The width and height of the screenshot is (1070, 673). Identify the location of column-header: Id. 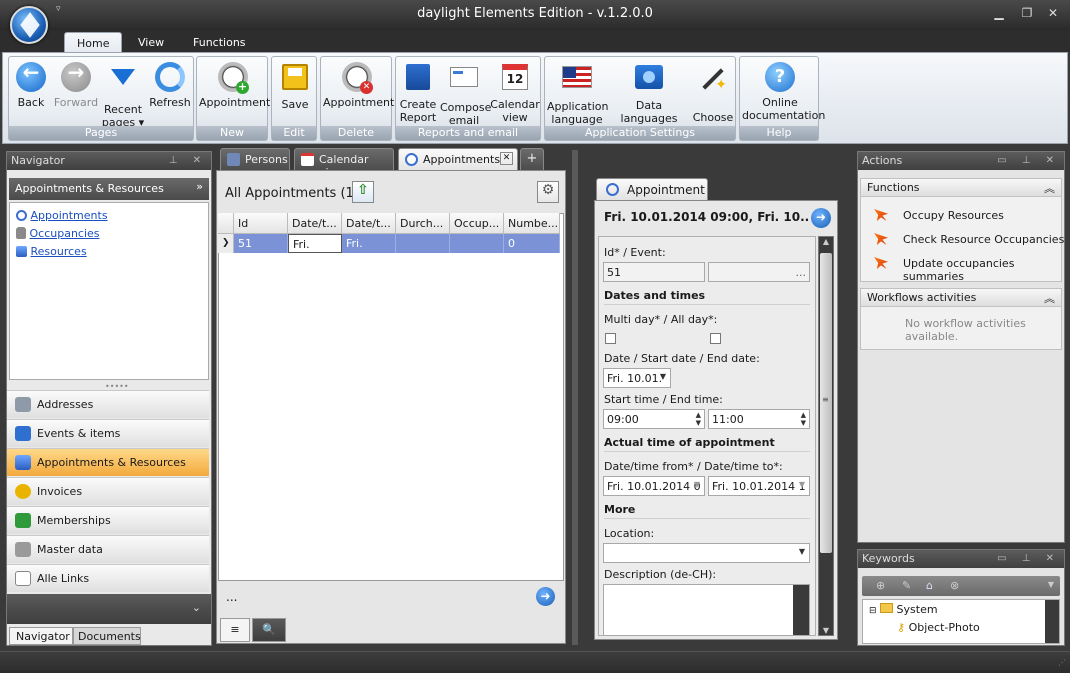
(261, 223).